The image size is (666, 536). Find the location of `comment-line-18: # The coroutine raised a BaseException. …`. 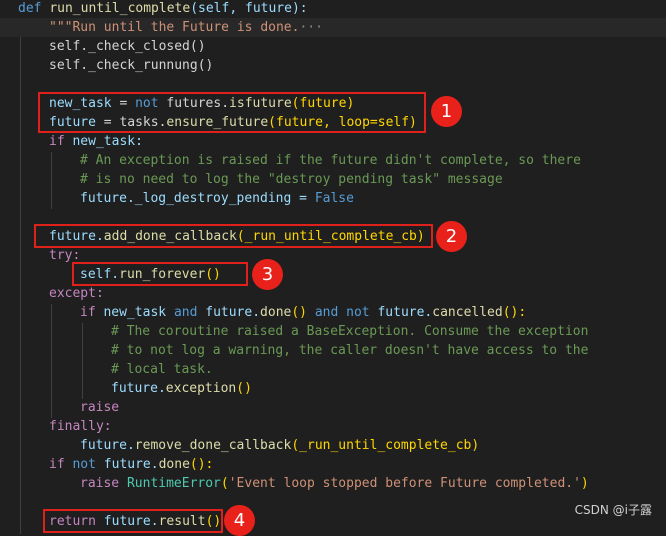

comment-line-18: # The coroutine raised a BaseException. … is located at coordinates (349, 331).